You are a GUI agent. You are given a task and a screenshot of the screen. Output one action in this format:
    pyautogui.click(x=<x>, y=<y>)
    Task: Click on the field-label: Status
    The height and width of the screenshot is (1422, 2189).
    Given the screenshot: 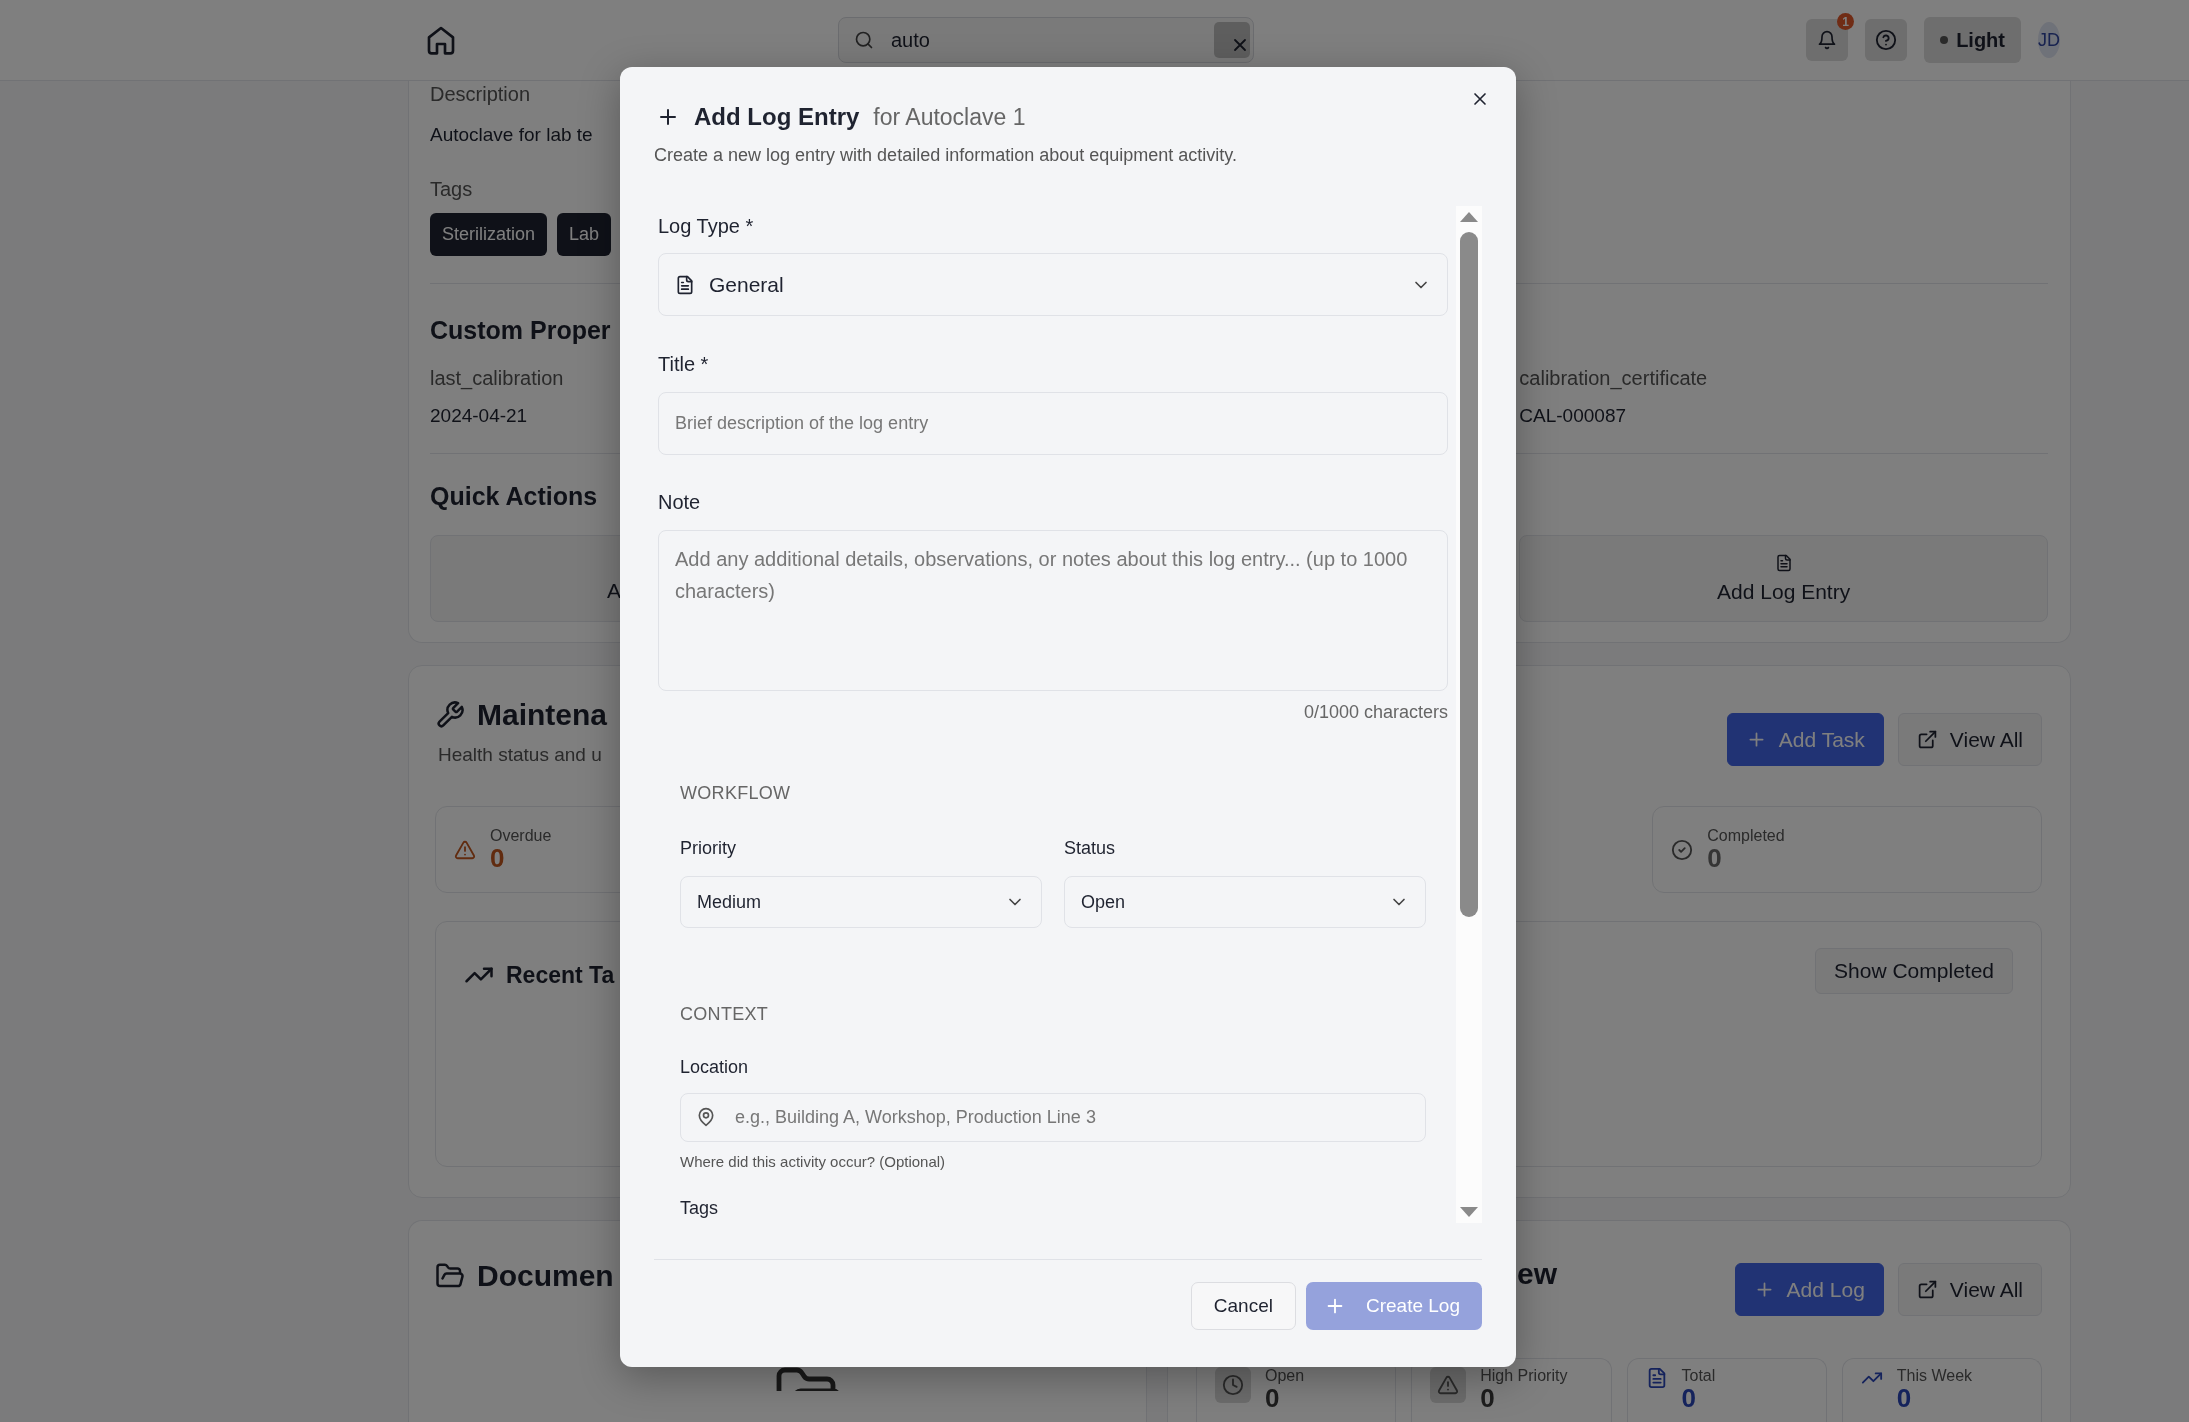 What is the action you would take?
    pyautogui.click(x=1090, y=848)
    